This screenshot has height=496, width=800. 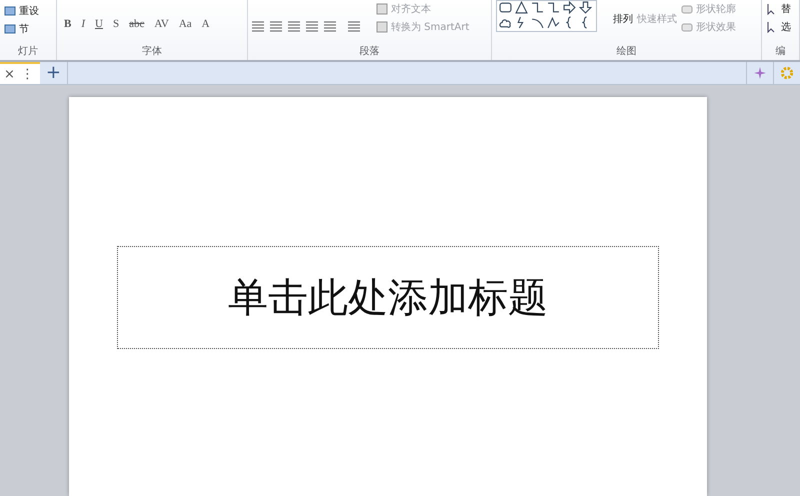 What do you see at coordinates (152, 51) in the screenshot?
I see `group-label: 字体` at bounding box center [152, 51].